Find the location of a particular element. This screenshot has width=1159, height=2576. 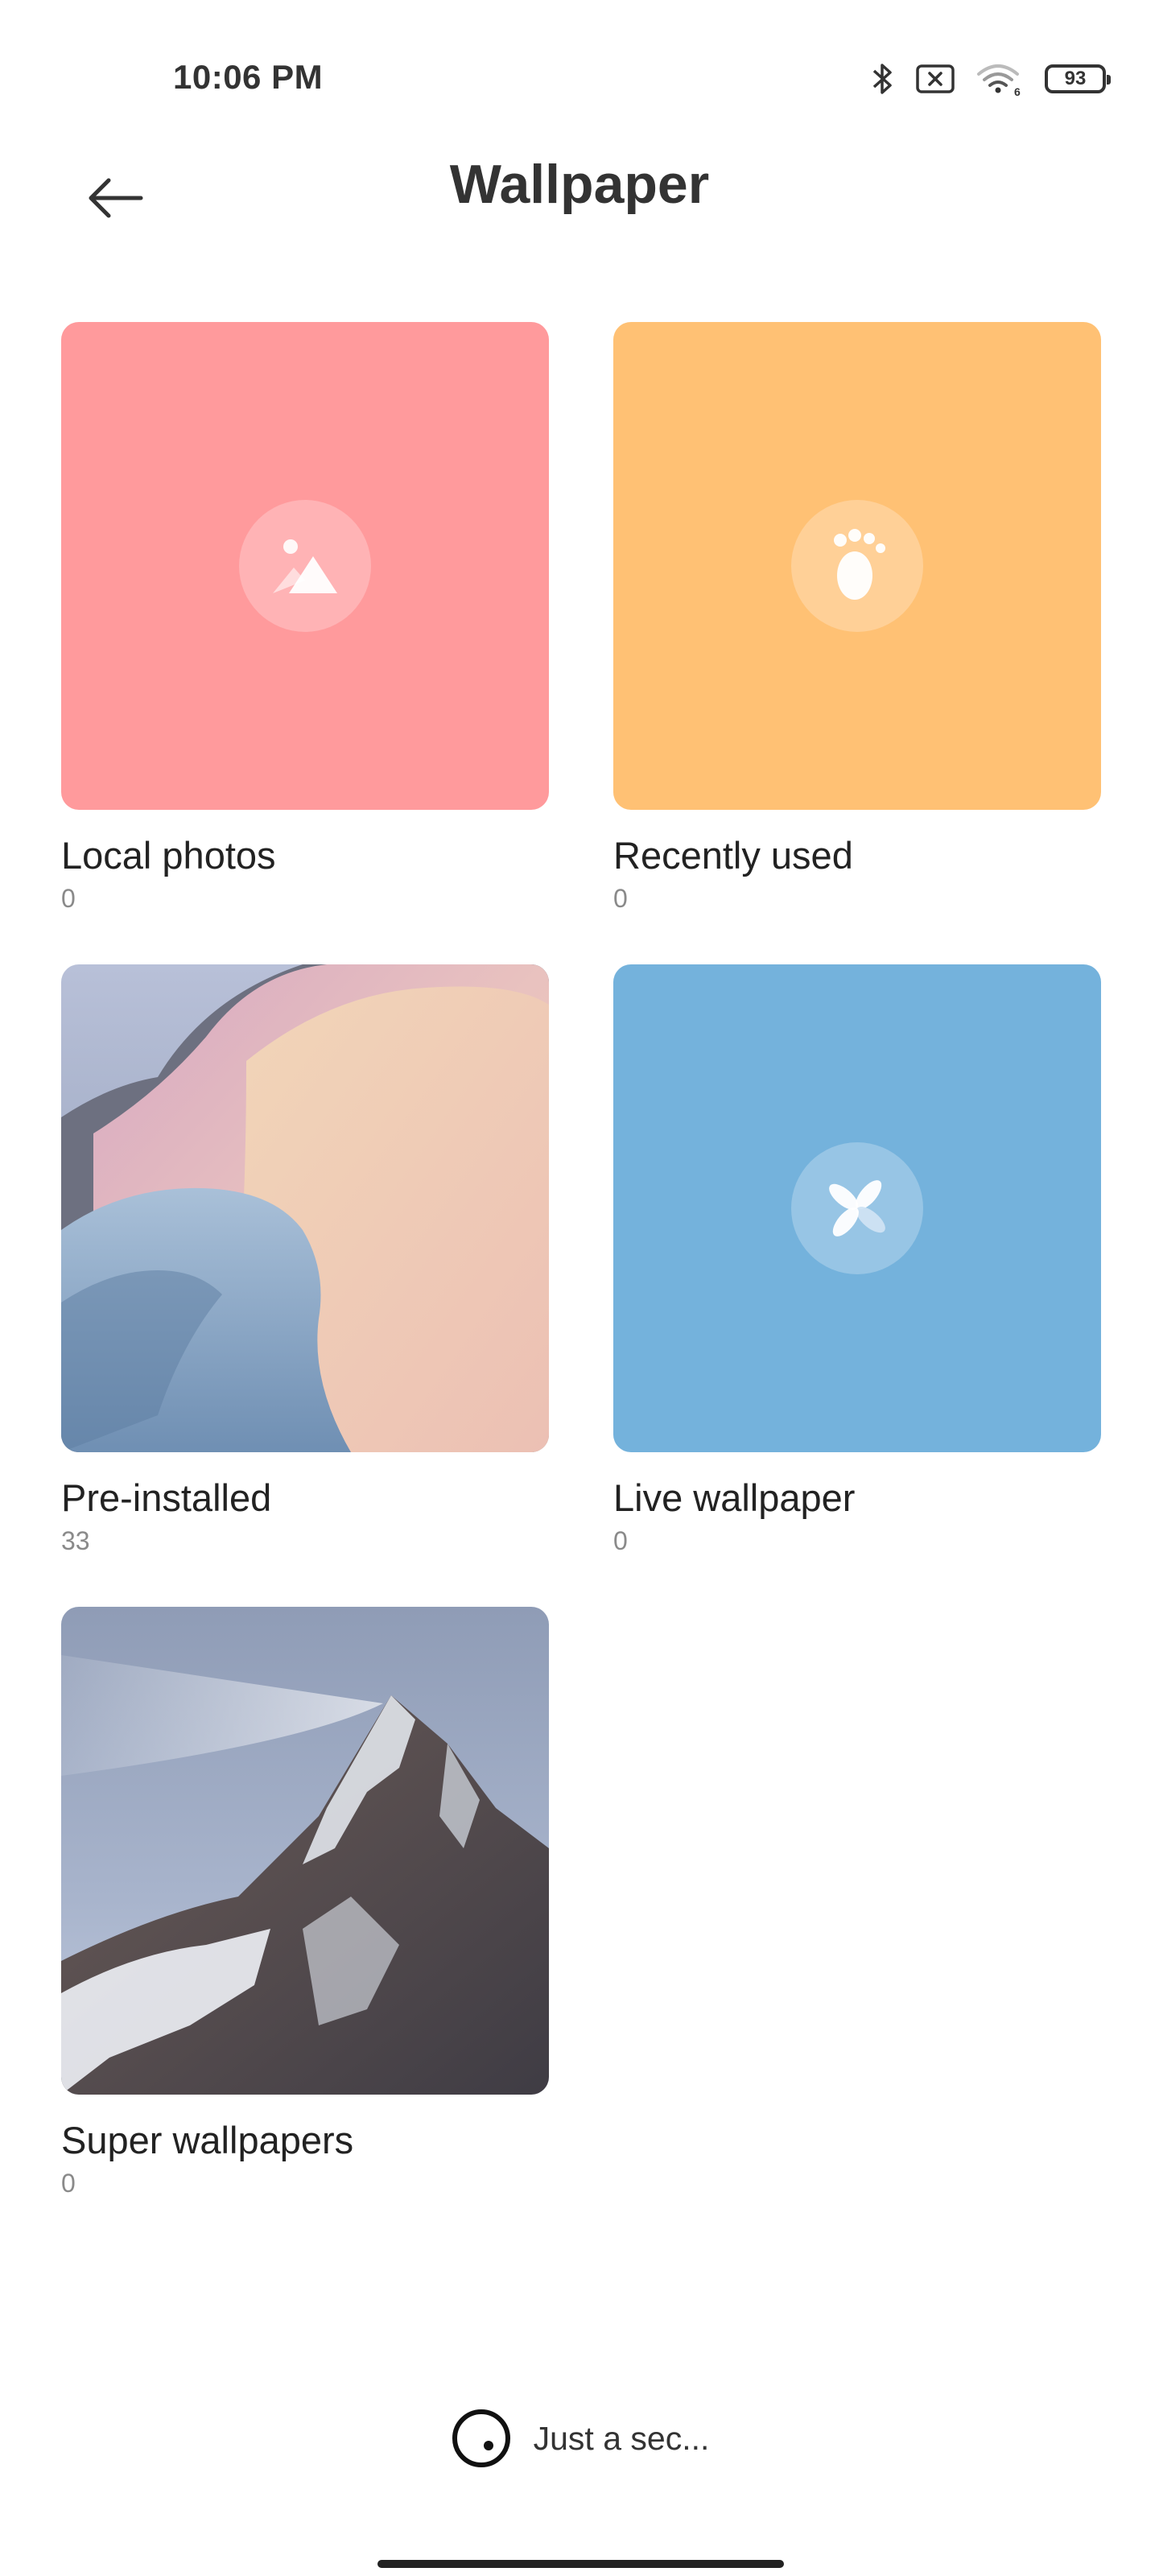

tile-recently-used: Recently used 0 is located at coordinates (857, 618).